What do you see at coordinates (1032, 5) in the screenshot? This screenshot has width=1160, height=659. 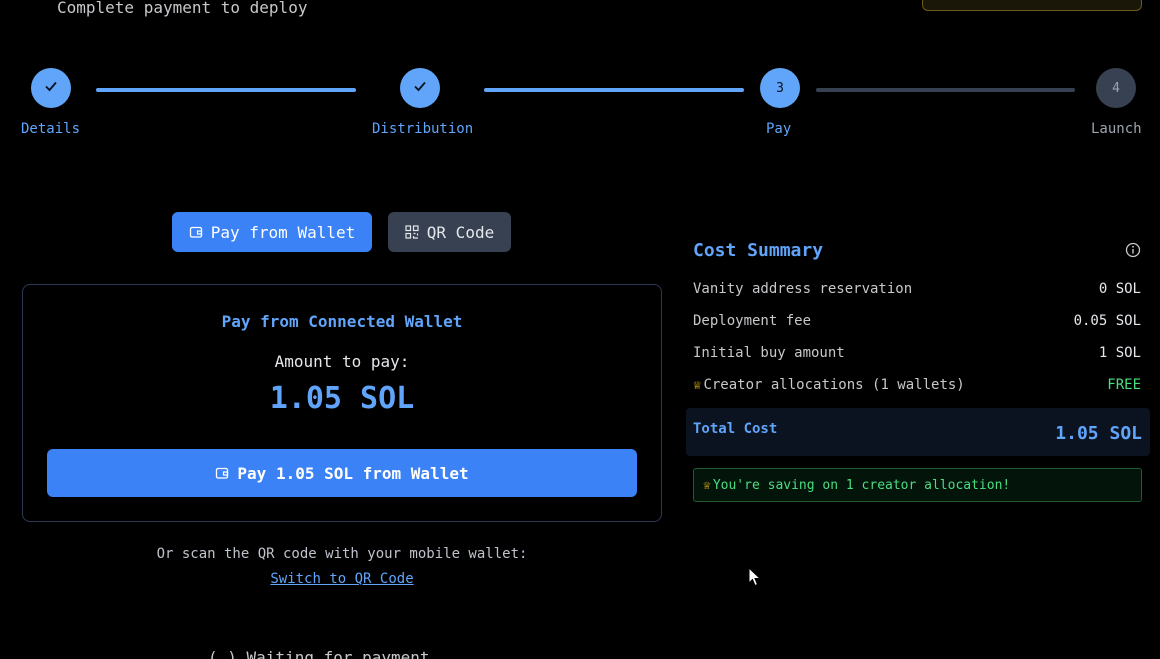 I see `top-right-button` at bounding box center [1032, 5].